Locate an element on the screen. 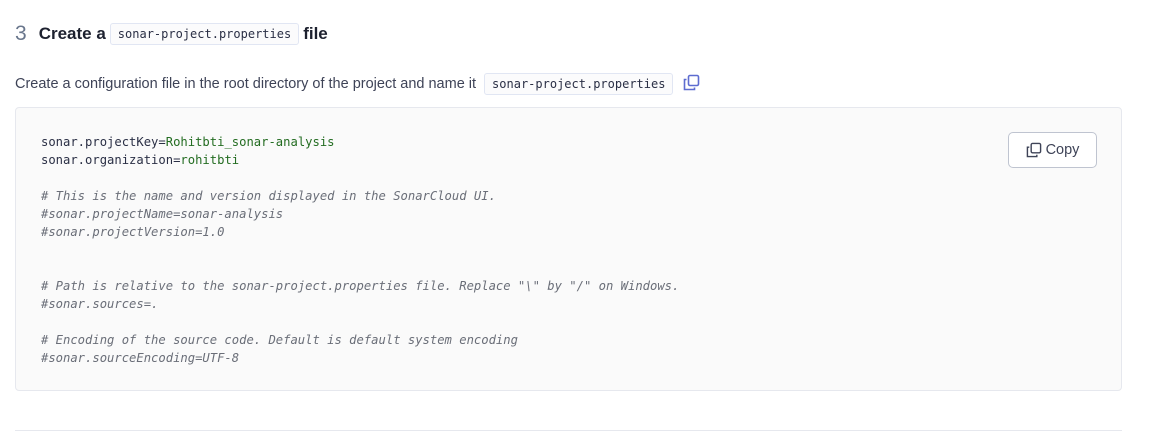 This screenshot has width=1156, height=440. step-title-filename: sonar-project.properties is located at coordinates (204, 34).